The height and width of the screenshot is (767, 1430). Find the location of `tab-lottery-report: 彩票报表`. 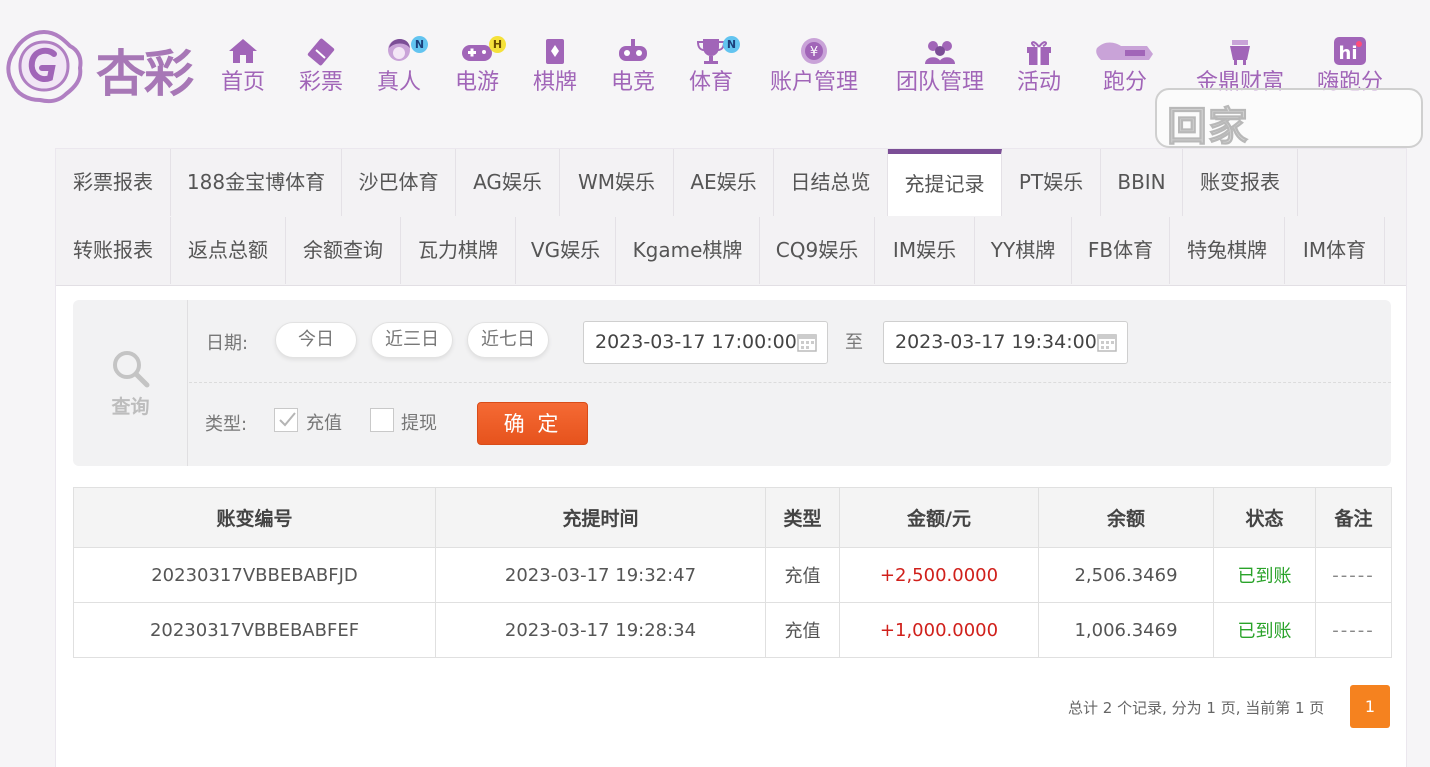

tab-lottery-report: 彩票报表 is located at coordinates (113, 182).